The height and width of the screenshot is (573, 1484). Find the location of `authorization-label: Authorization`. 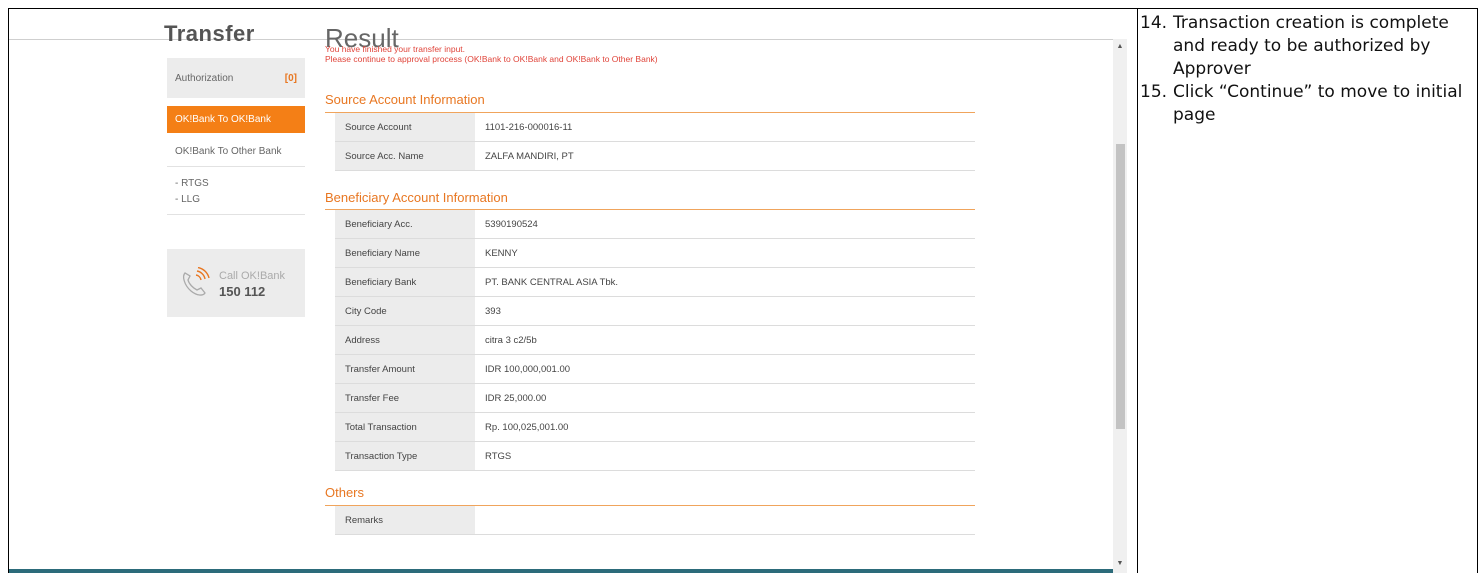

authorization-label: Authorization is located at coordinates (204, 78).